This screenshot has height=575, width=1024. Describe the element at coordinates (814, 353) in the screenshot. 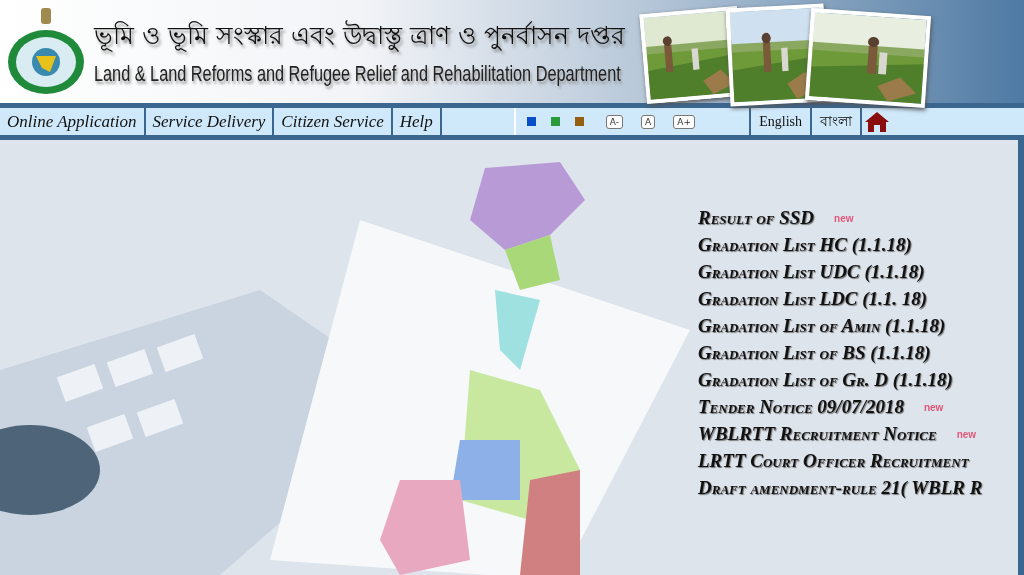

I see `notice-link: Gradation List of BS (1.1.18)` at that location.